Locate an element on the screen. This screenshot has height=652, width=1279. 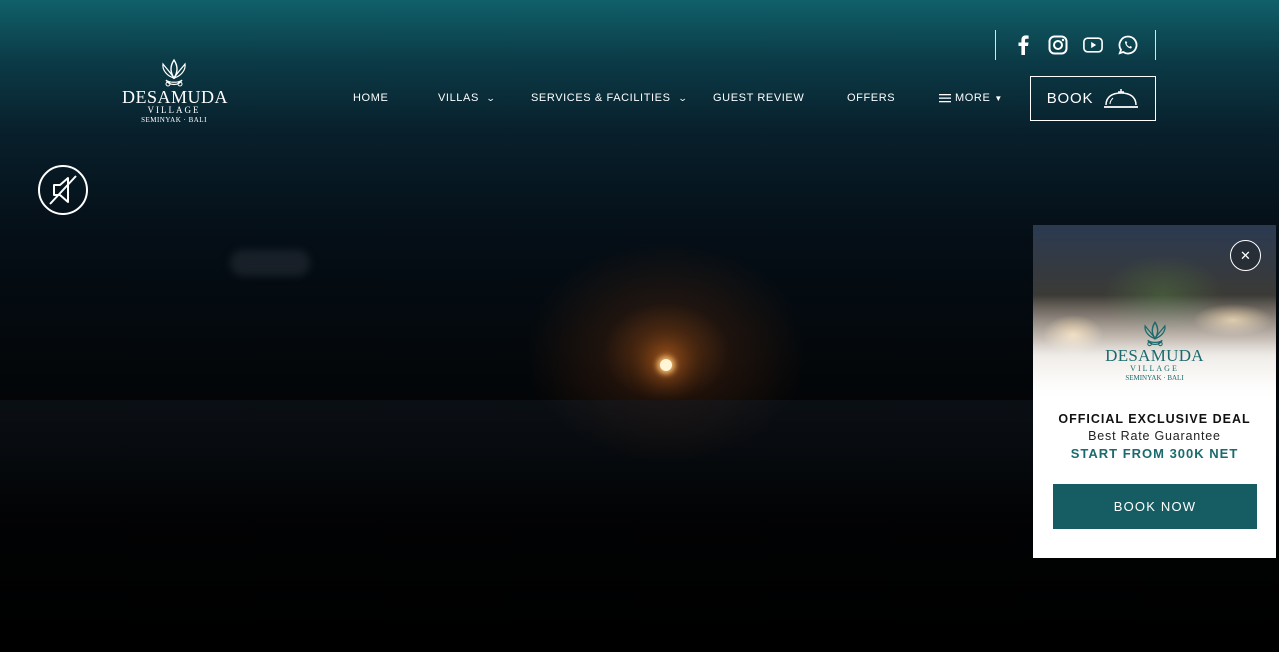
nav-services-label: SERVICES & FACILITIES is located at coordinates (601, 98).